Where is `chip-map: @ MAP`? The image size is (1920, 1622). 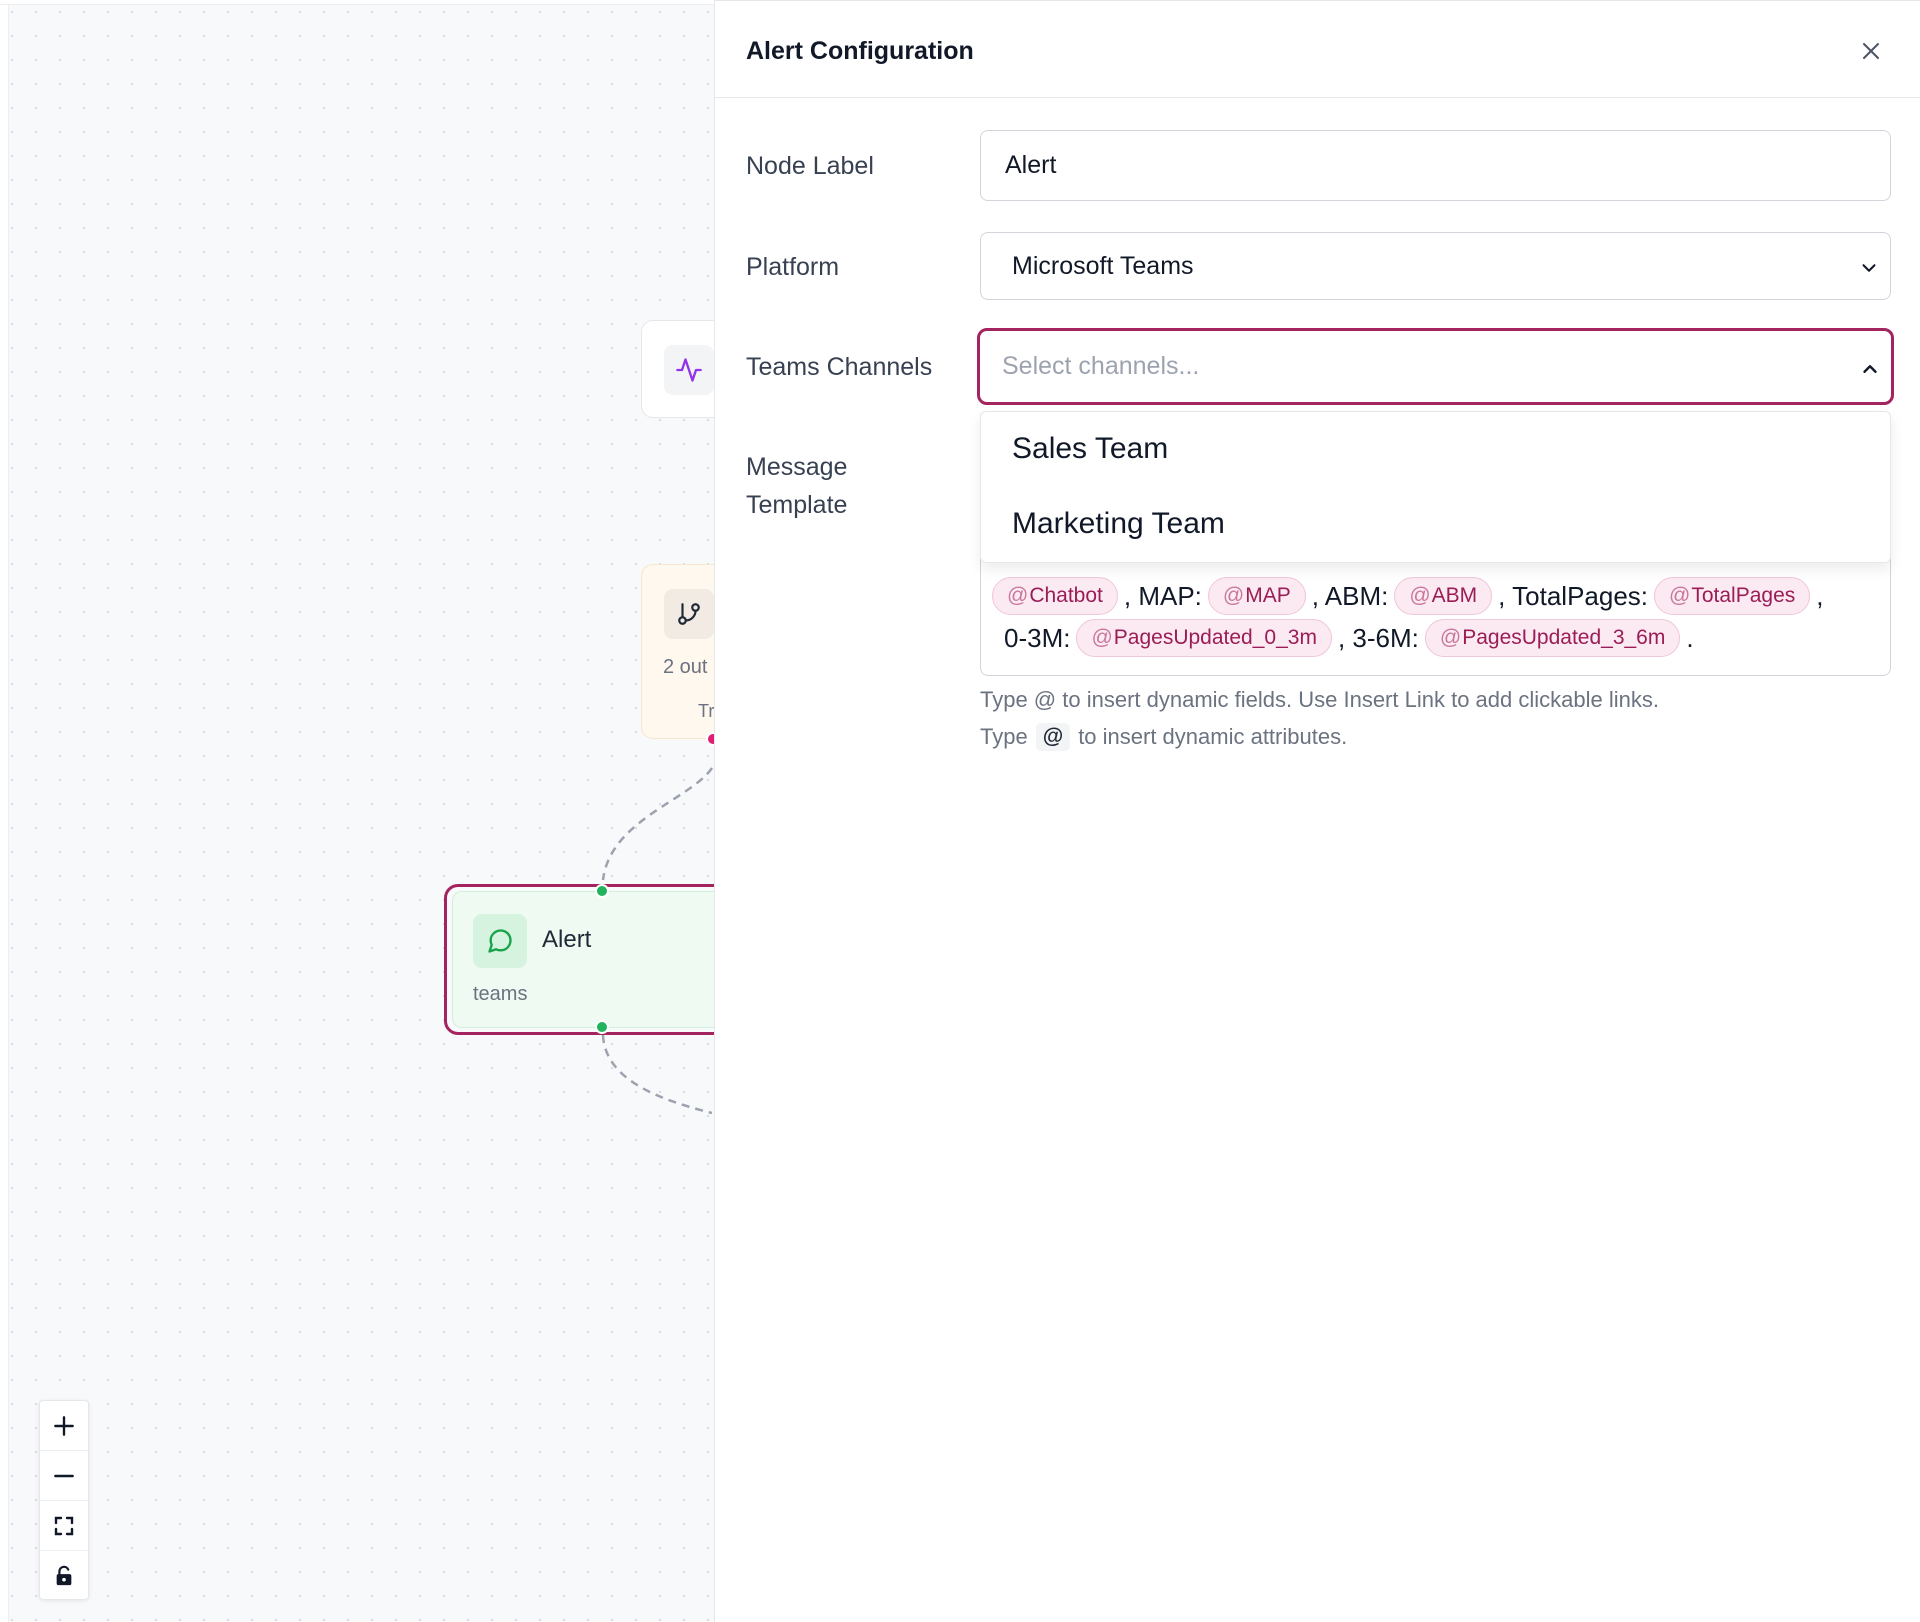
chip-map: @ MAP is located at coordinates (1256, 596).